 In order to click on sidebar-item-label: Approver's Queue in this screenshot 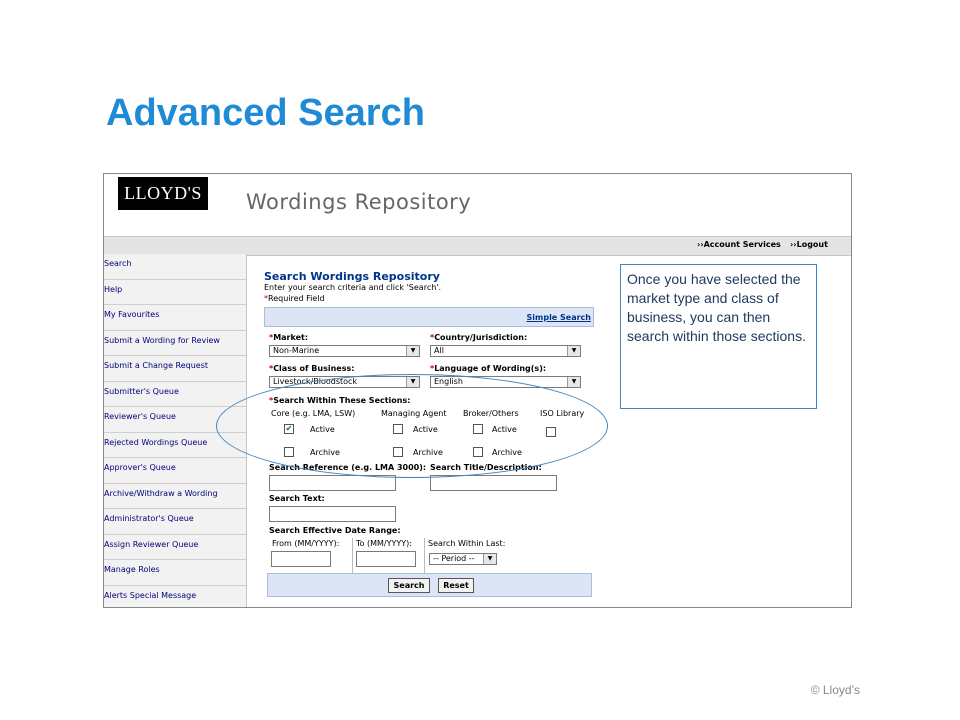, I will do `click(140, 467)`.